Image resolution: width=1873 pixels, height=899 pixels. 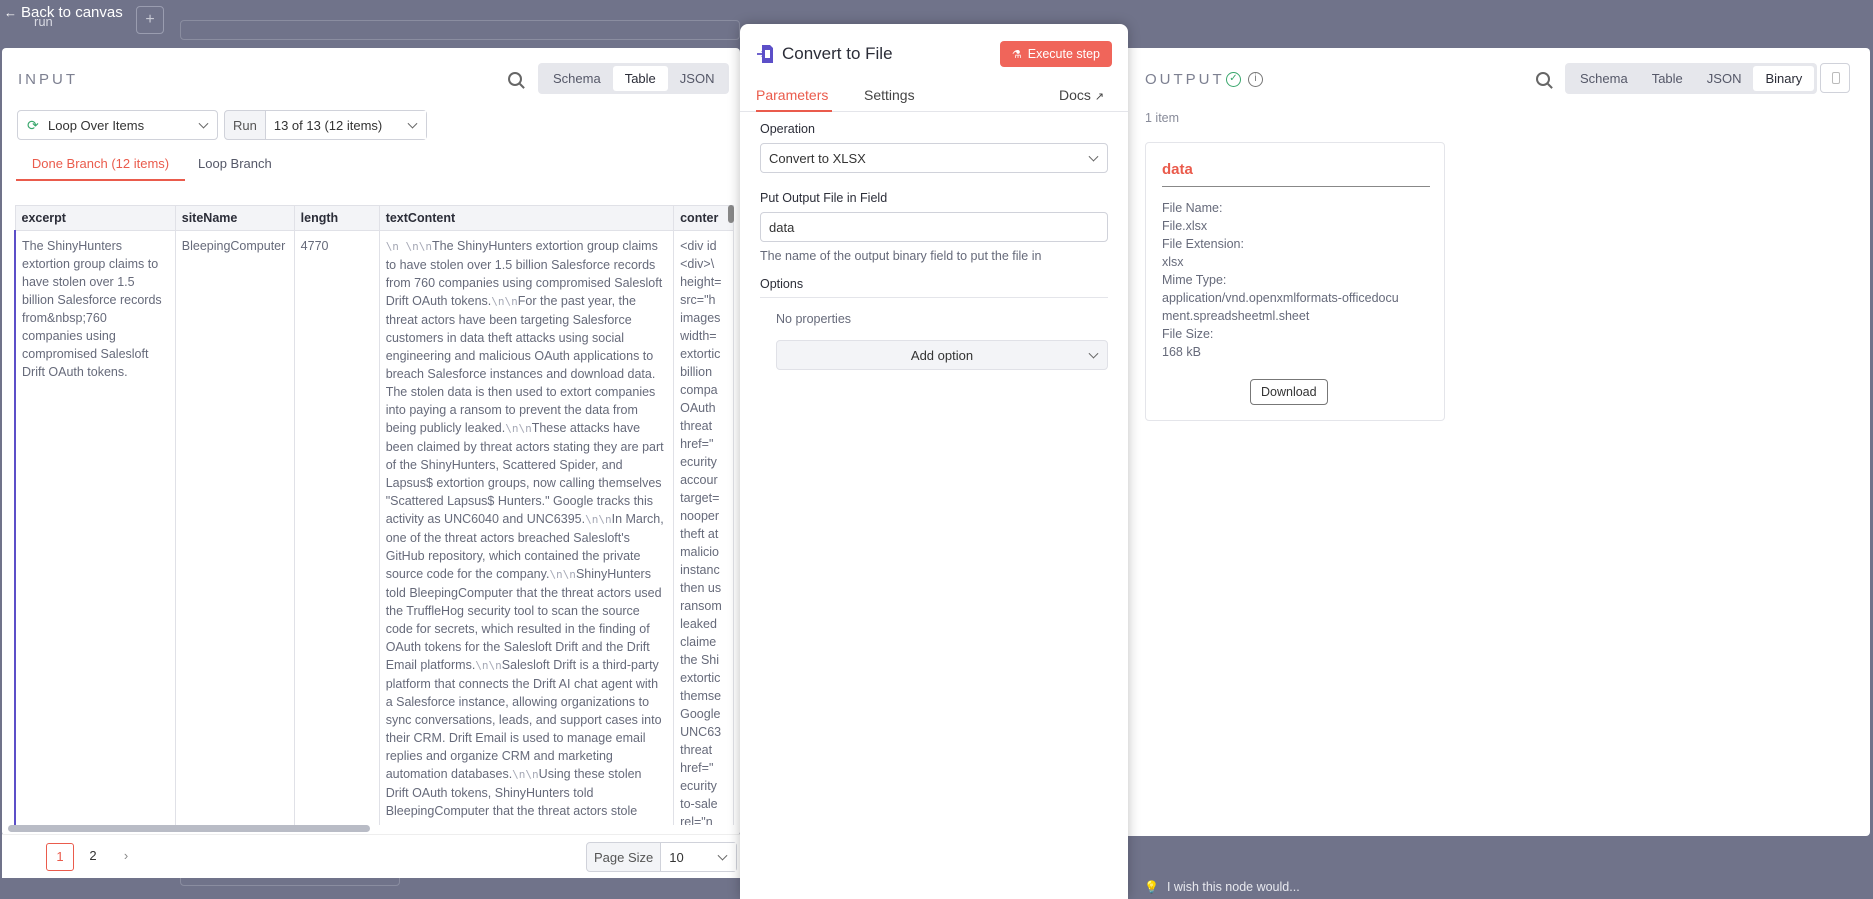 What do you see at coordinates (701, 282) in the screenshot?
I see `content-line: height=` at bounding box center [701, 282].